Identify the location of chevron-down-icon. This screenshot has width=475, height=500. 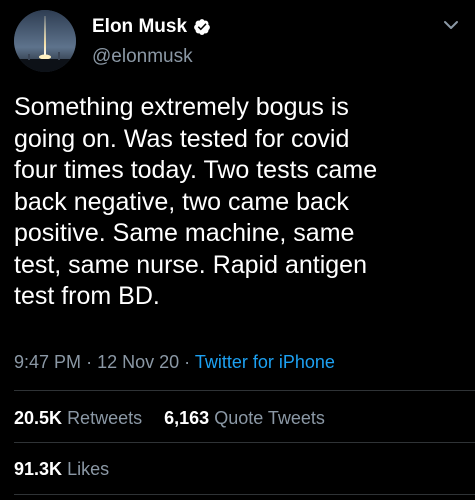
(451, 24).